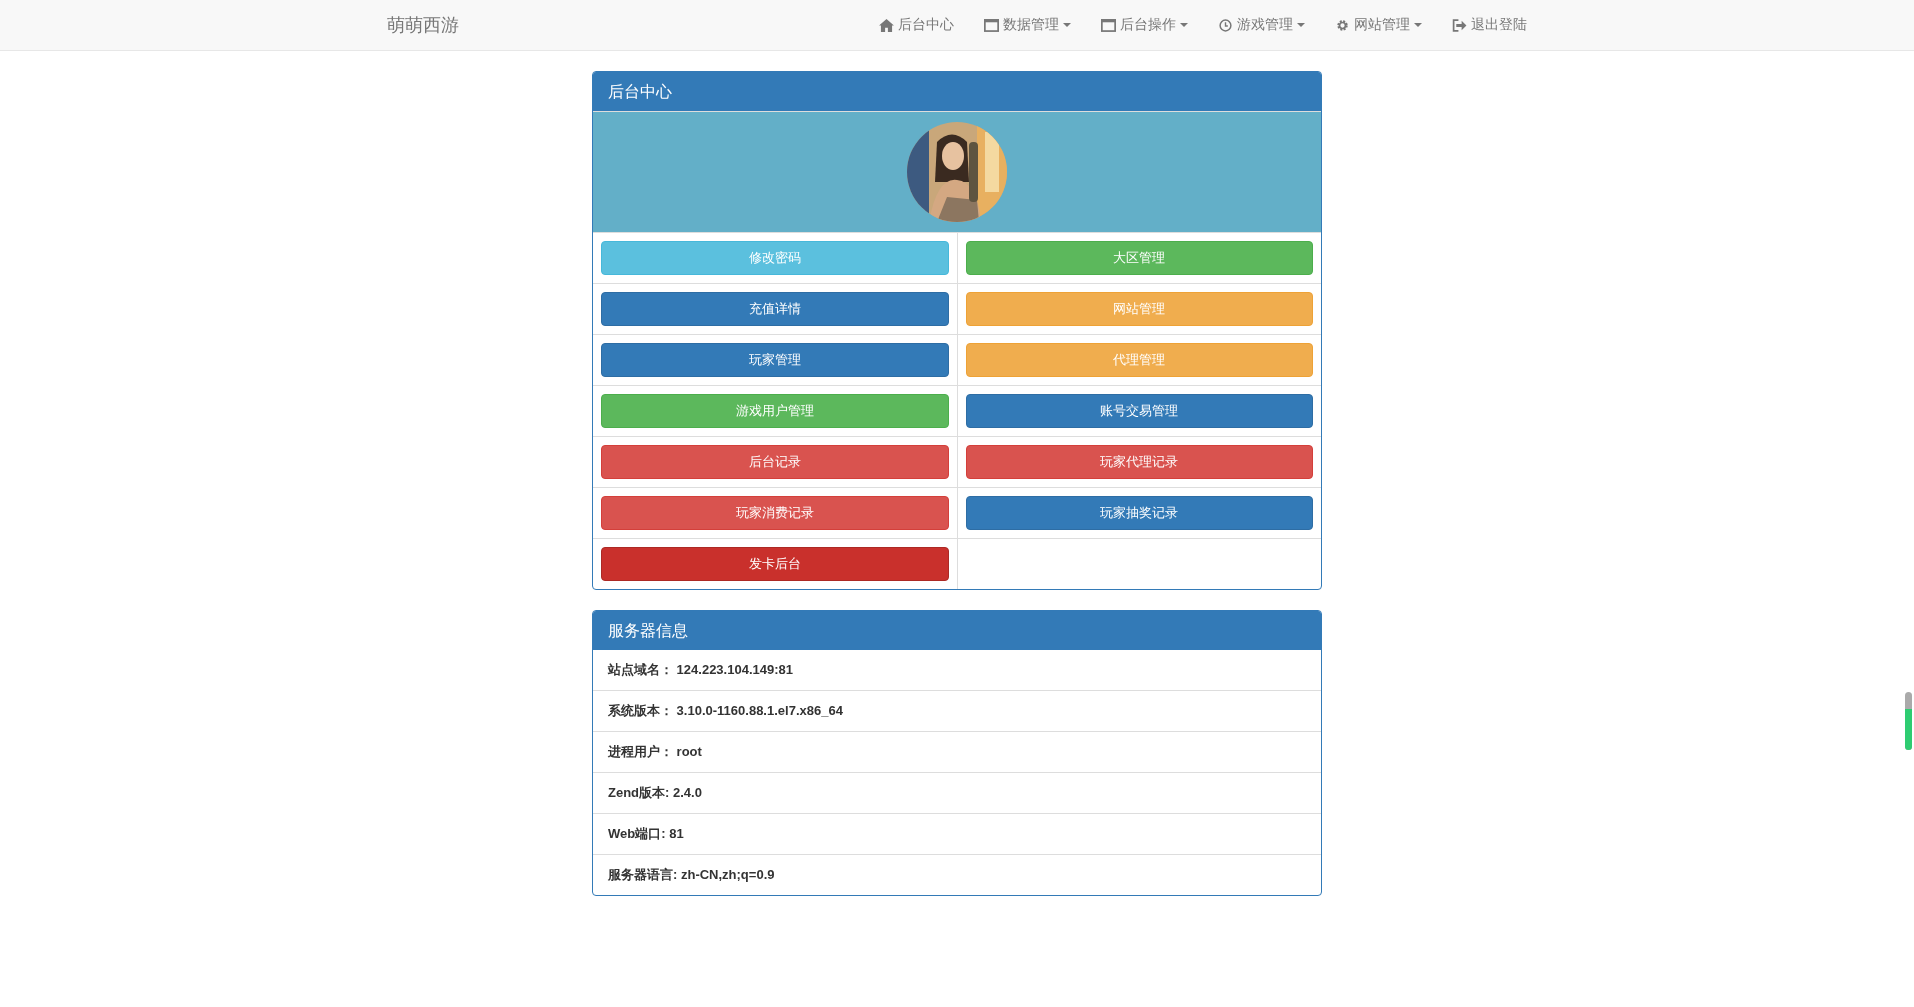  Describe the element at coordinates (1378, 25) in the screenshot. I see `nav-link: 网站管理` at that location.